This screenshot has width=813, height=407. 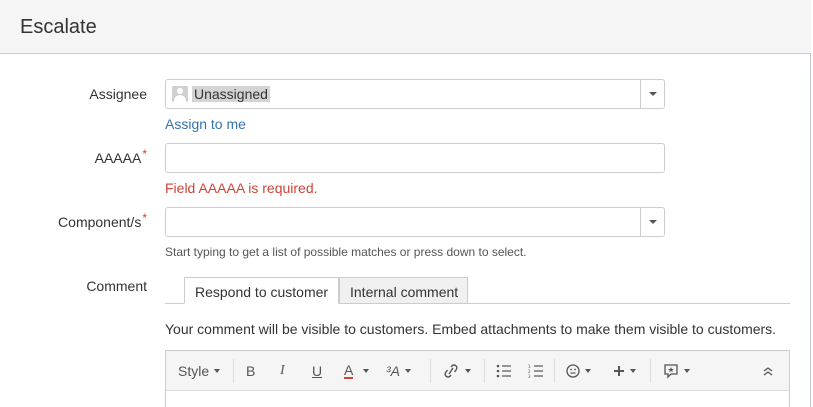 I want to click on comment-label: Comment, so click(x=116, y=286).